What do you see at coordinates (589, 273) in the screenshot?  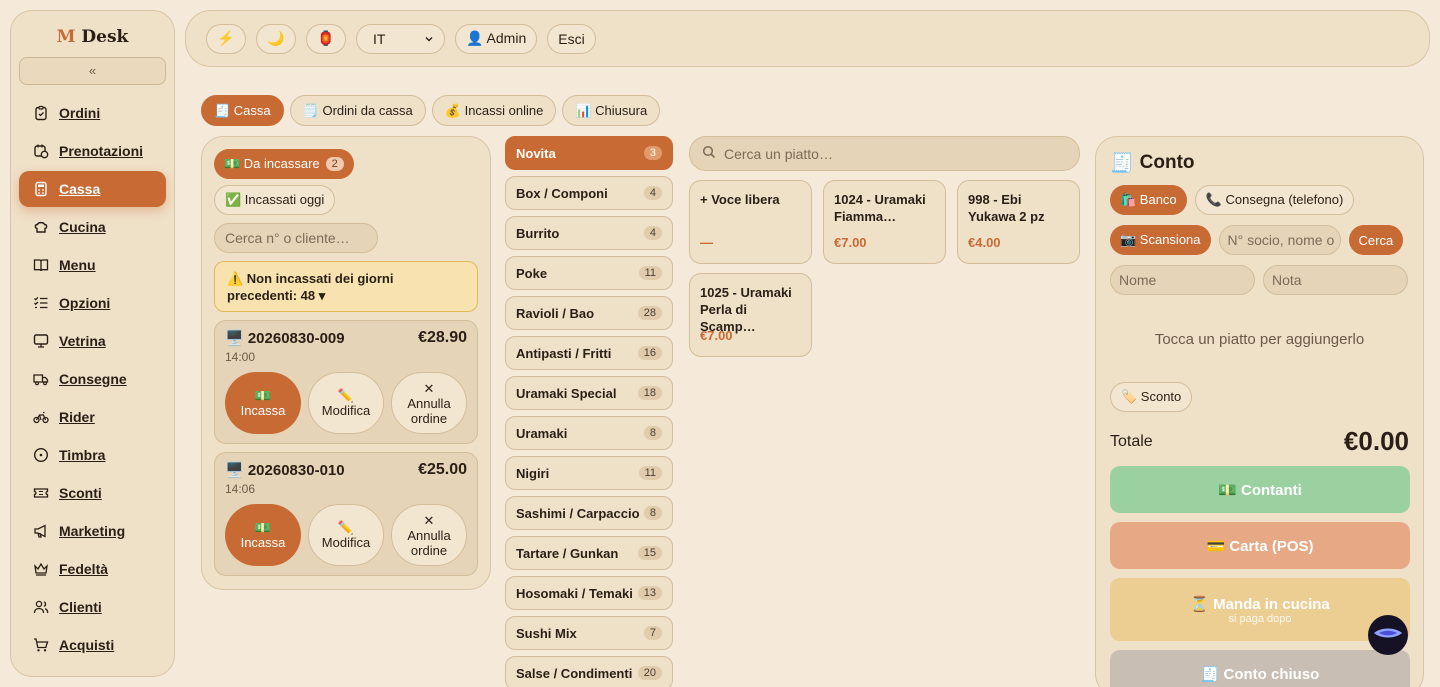 I see `category-item: Poke 11` at bounding box center [589, 273].